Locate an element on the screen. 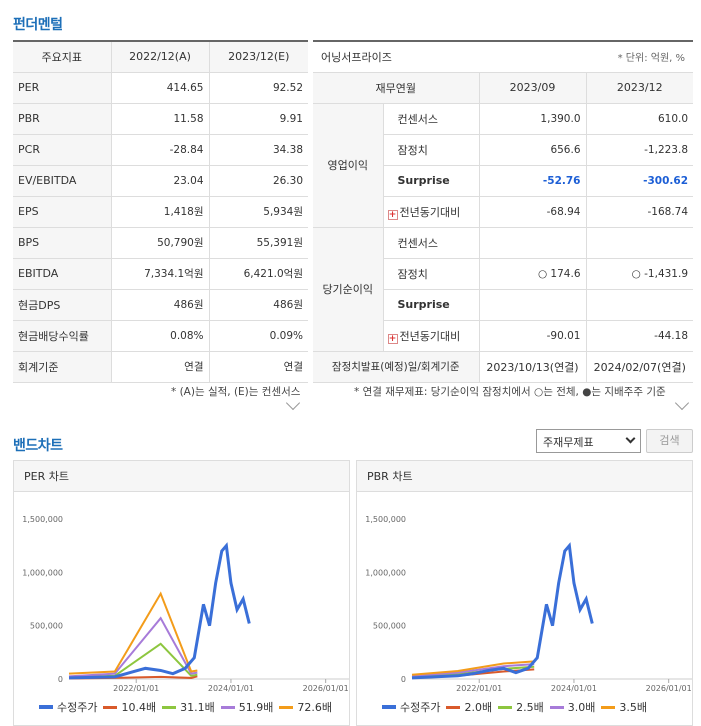  legend-item: 72.6배 is located at coordinates (305, 707).